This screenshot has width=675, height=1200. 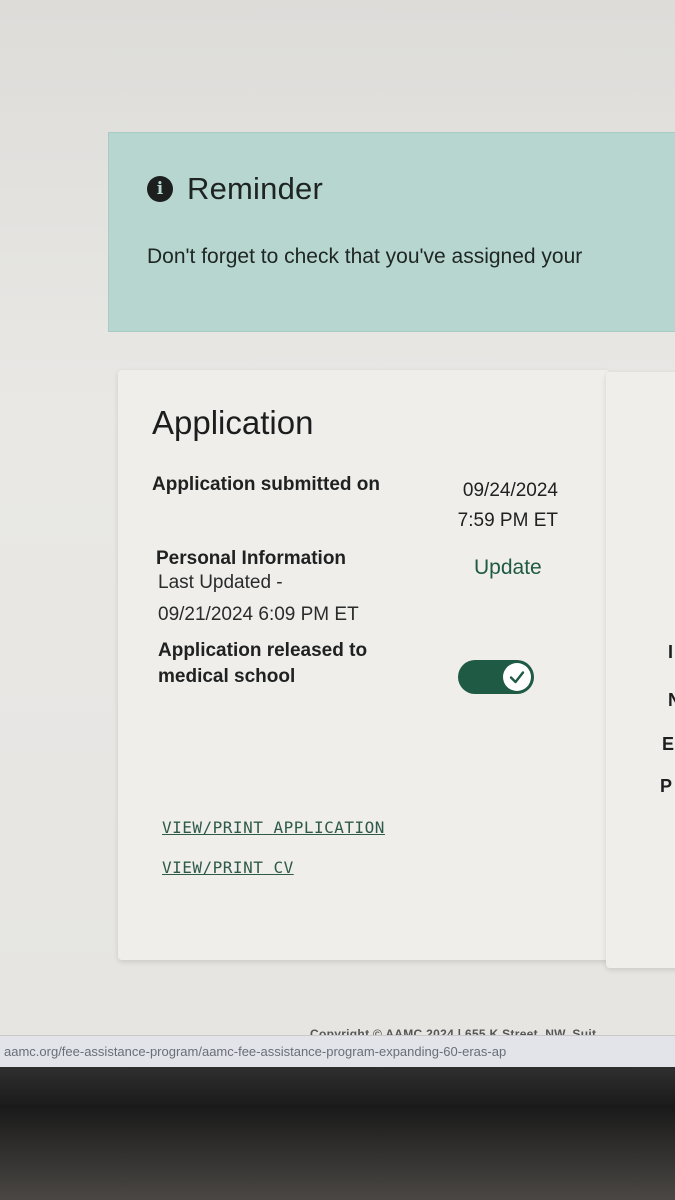 What do you see at coordinates (671, 700) in the screenshot?
I see `adjacent-card-text-2: N` at bounding box center [671, 700].